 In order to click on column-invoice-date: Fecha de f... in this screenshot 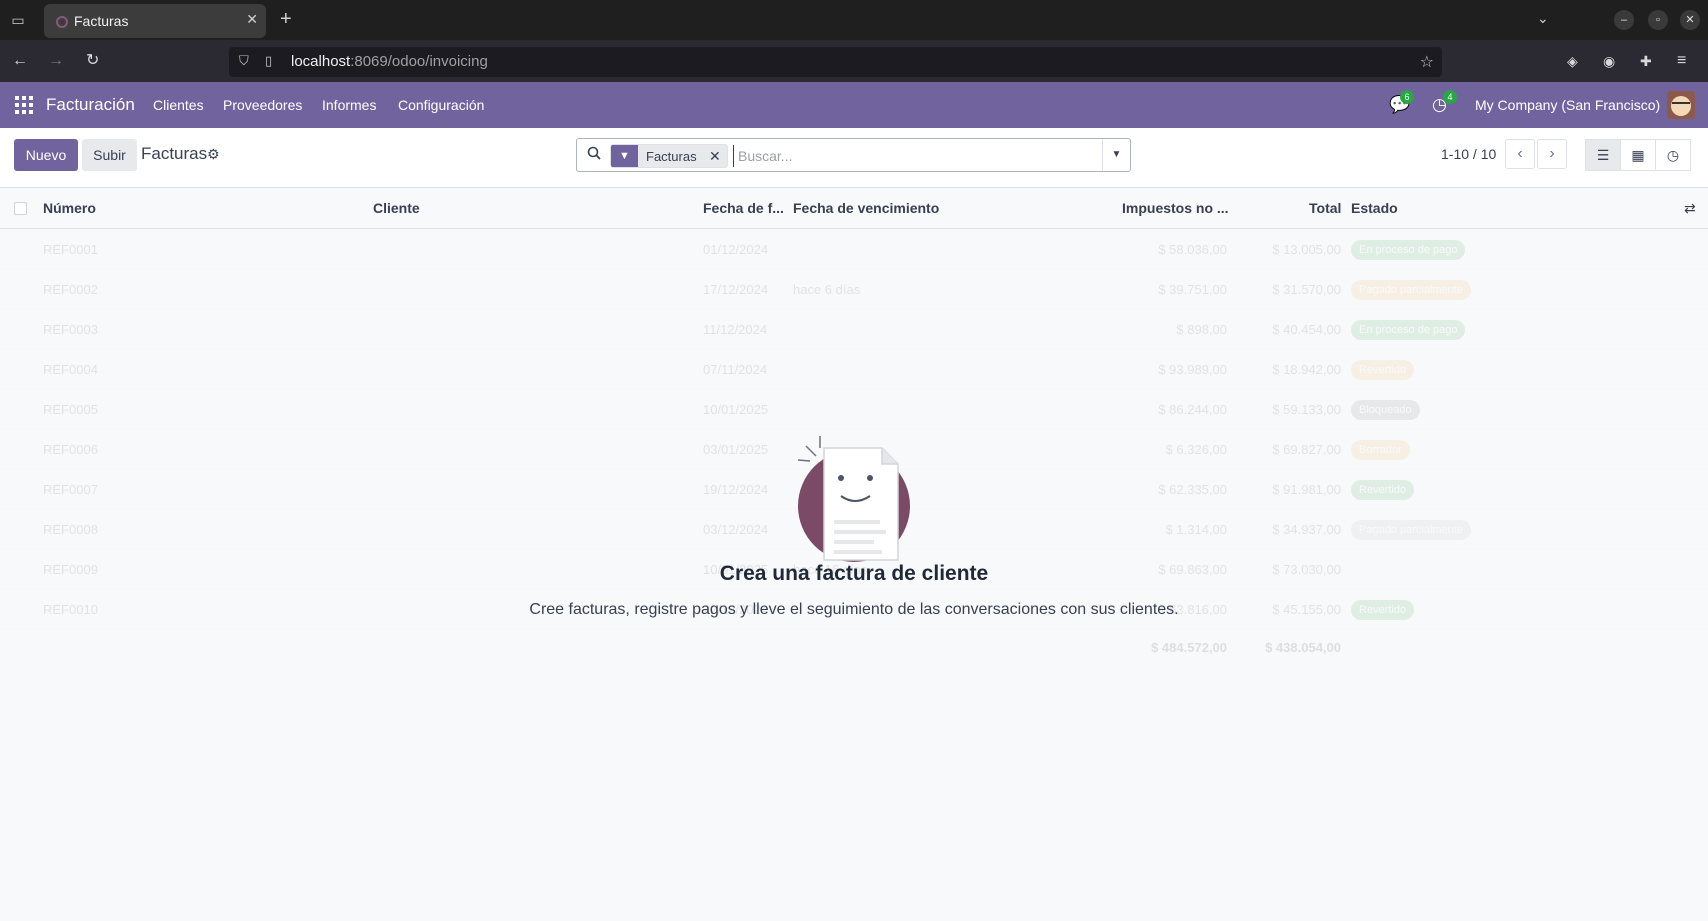, I will do `click(743, 208)`.